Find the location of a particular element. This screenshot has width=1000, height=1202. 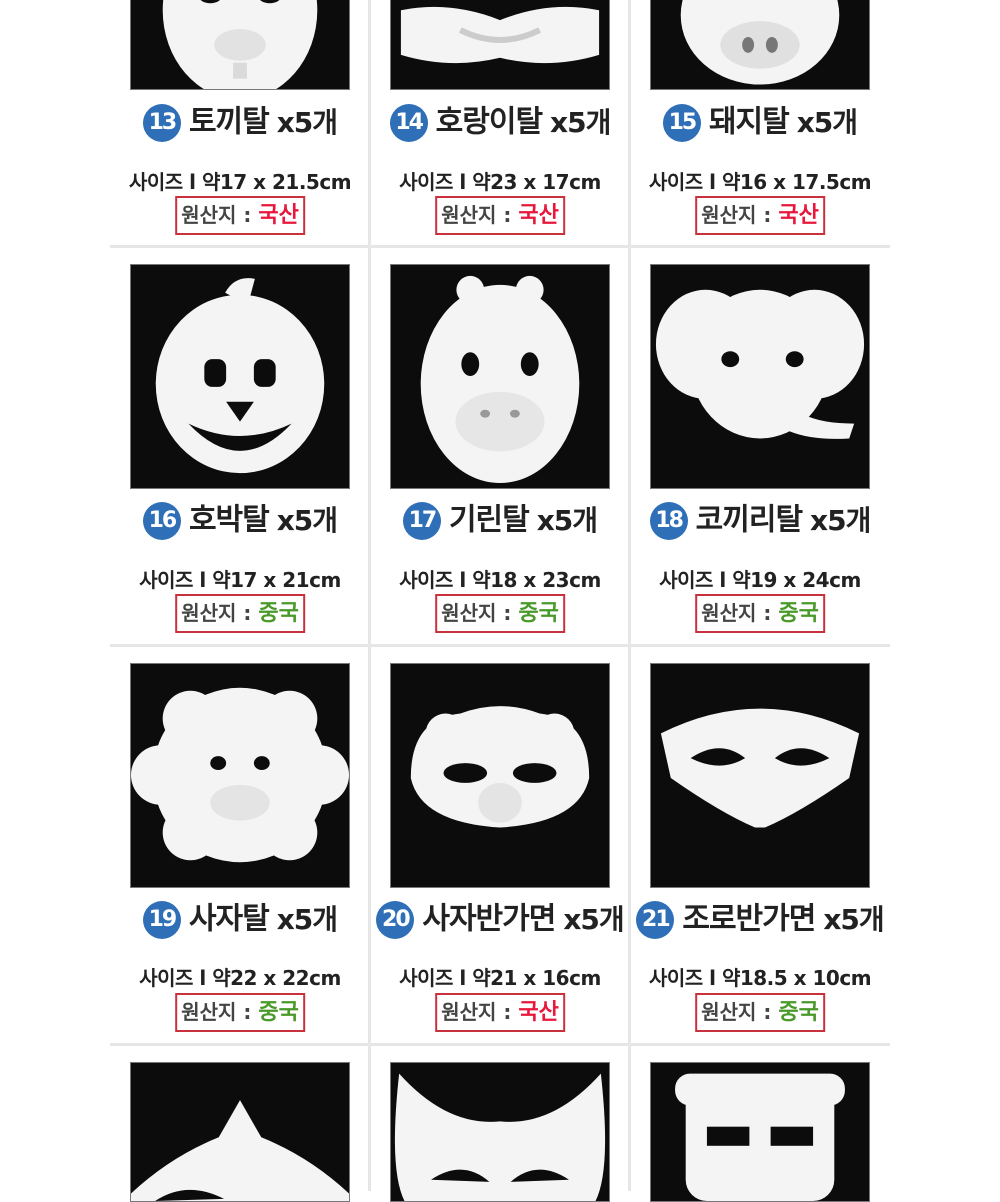

lion-mask-icon is located at coordinates (240, 775).